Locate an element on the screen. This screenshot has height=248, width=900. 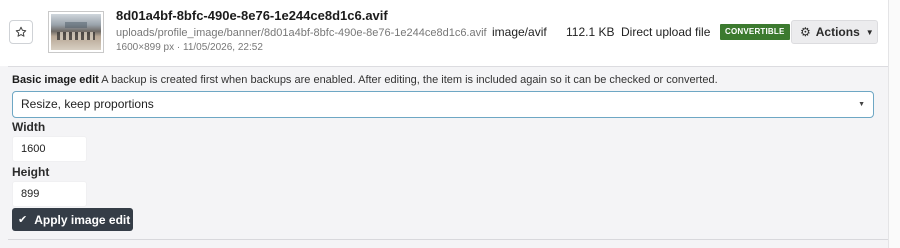
thumbnail-image is located at coordinates (76, 32).